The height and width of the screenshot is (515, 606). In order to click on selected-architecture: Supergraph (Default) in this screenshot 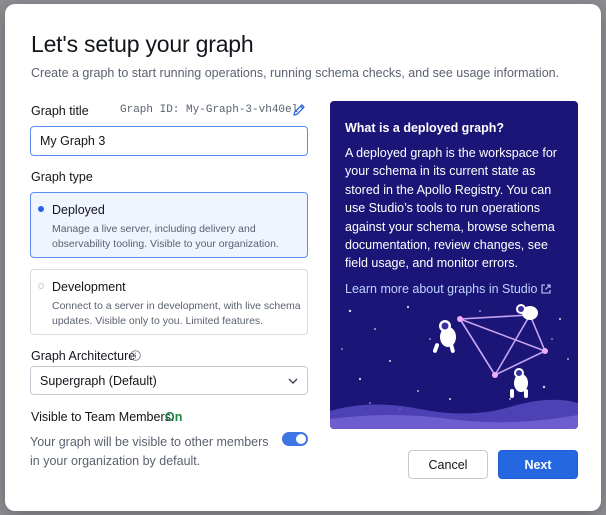, I will do `click(98, 381)`.